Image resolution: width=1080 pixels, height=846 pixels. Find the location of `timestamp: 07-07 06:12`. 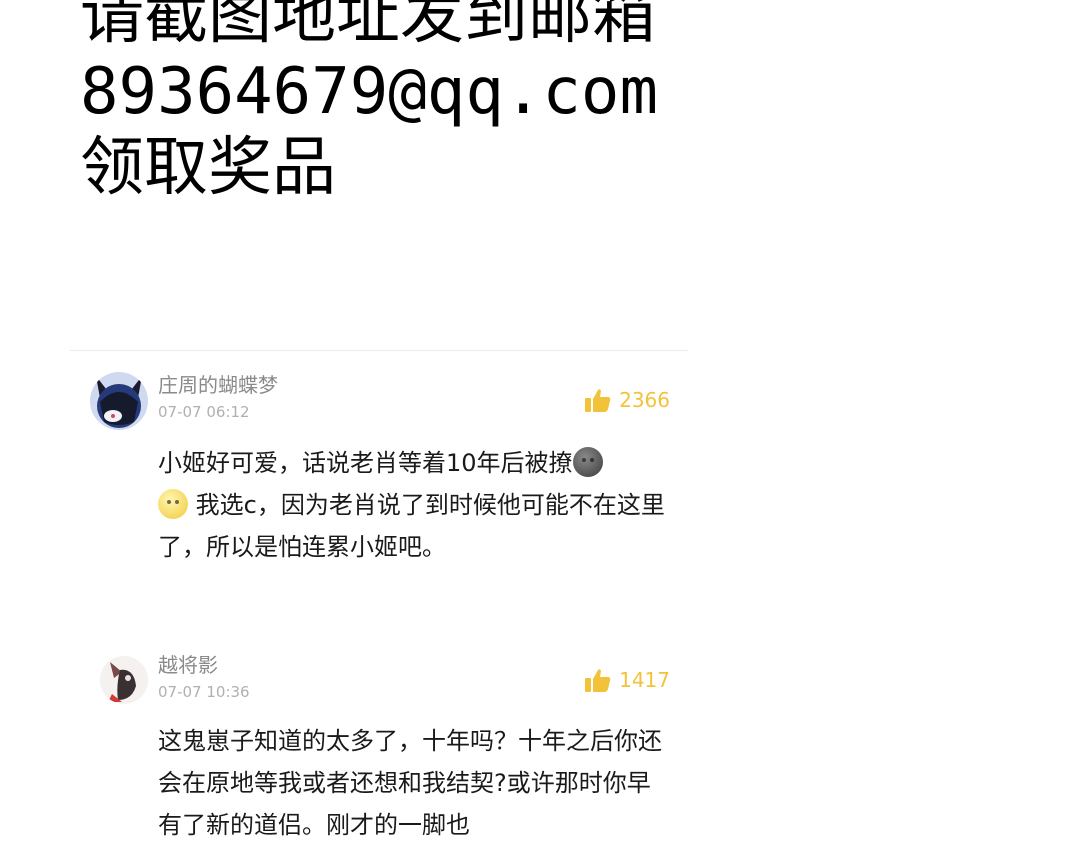

timestamp: 07-07 06:12 is located at coordinates (204, 412).